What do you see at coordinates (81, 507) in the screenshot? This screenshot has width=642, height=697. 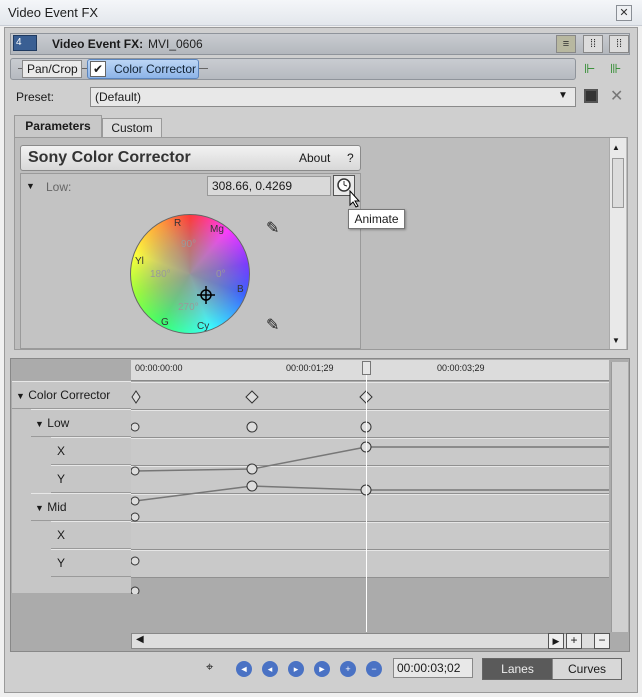 I see `lane-mid: ▼ Mid` at bounding box center [81, 507].